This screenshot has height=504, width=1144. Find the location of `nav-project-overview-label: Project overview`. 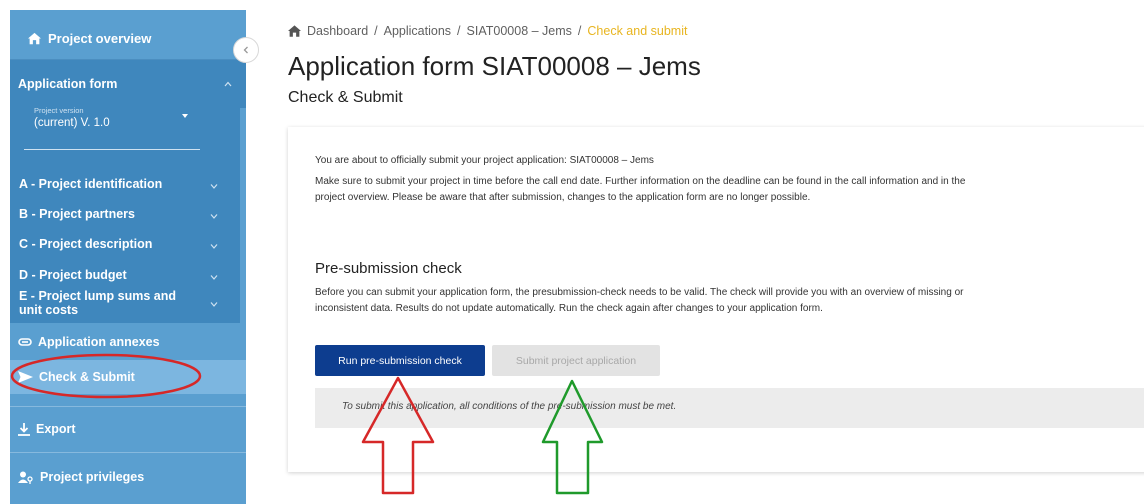

nav-project-overview-label: Project overview is located at coordinates (100, 38).